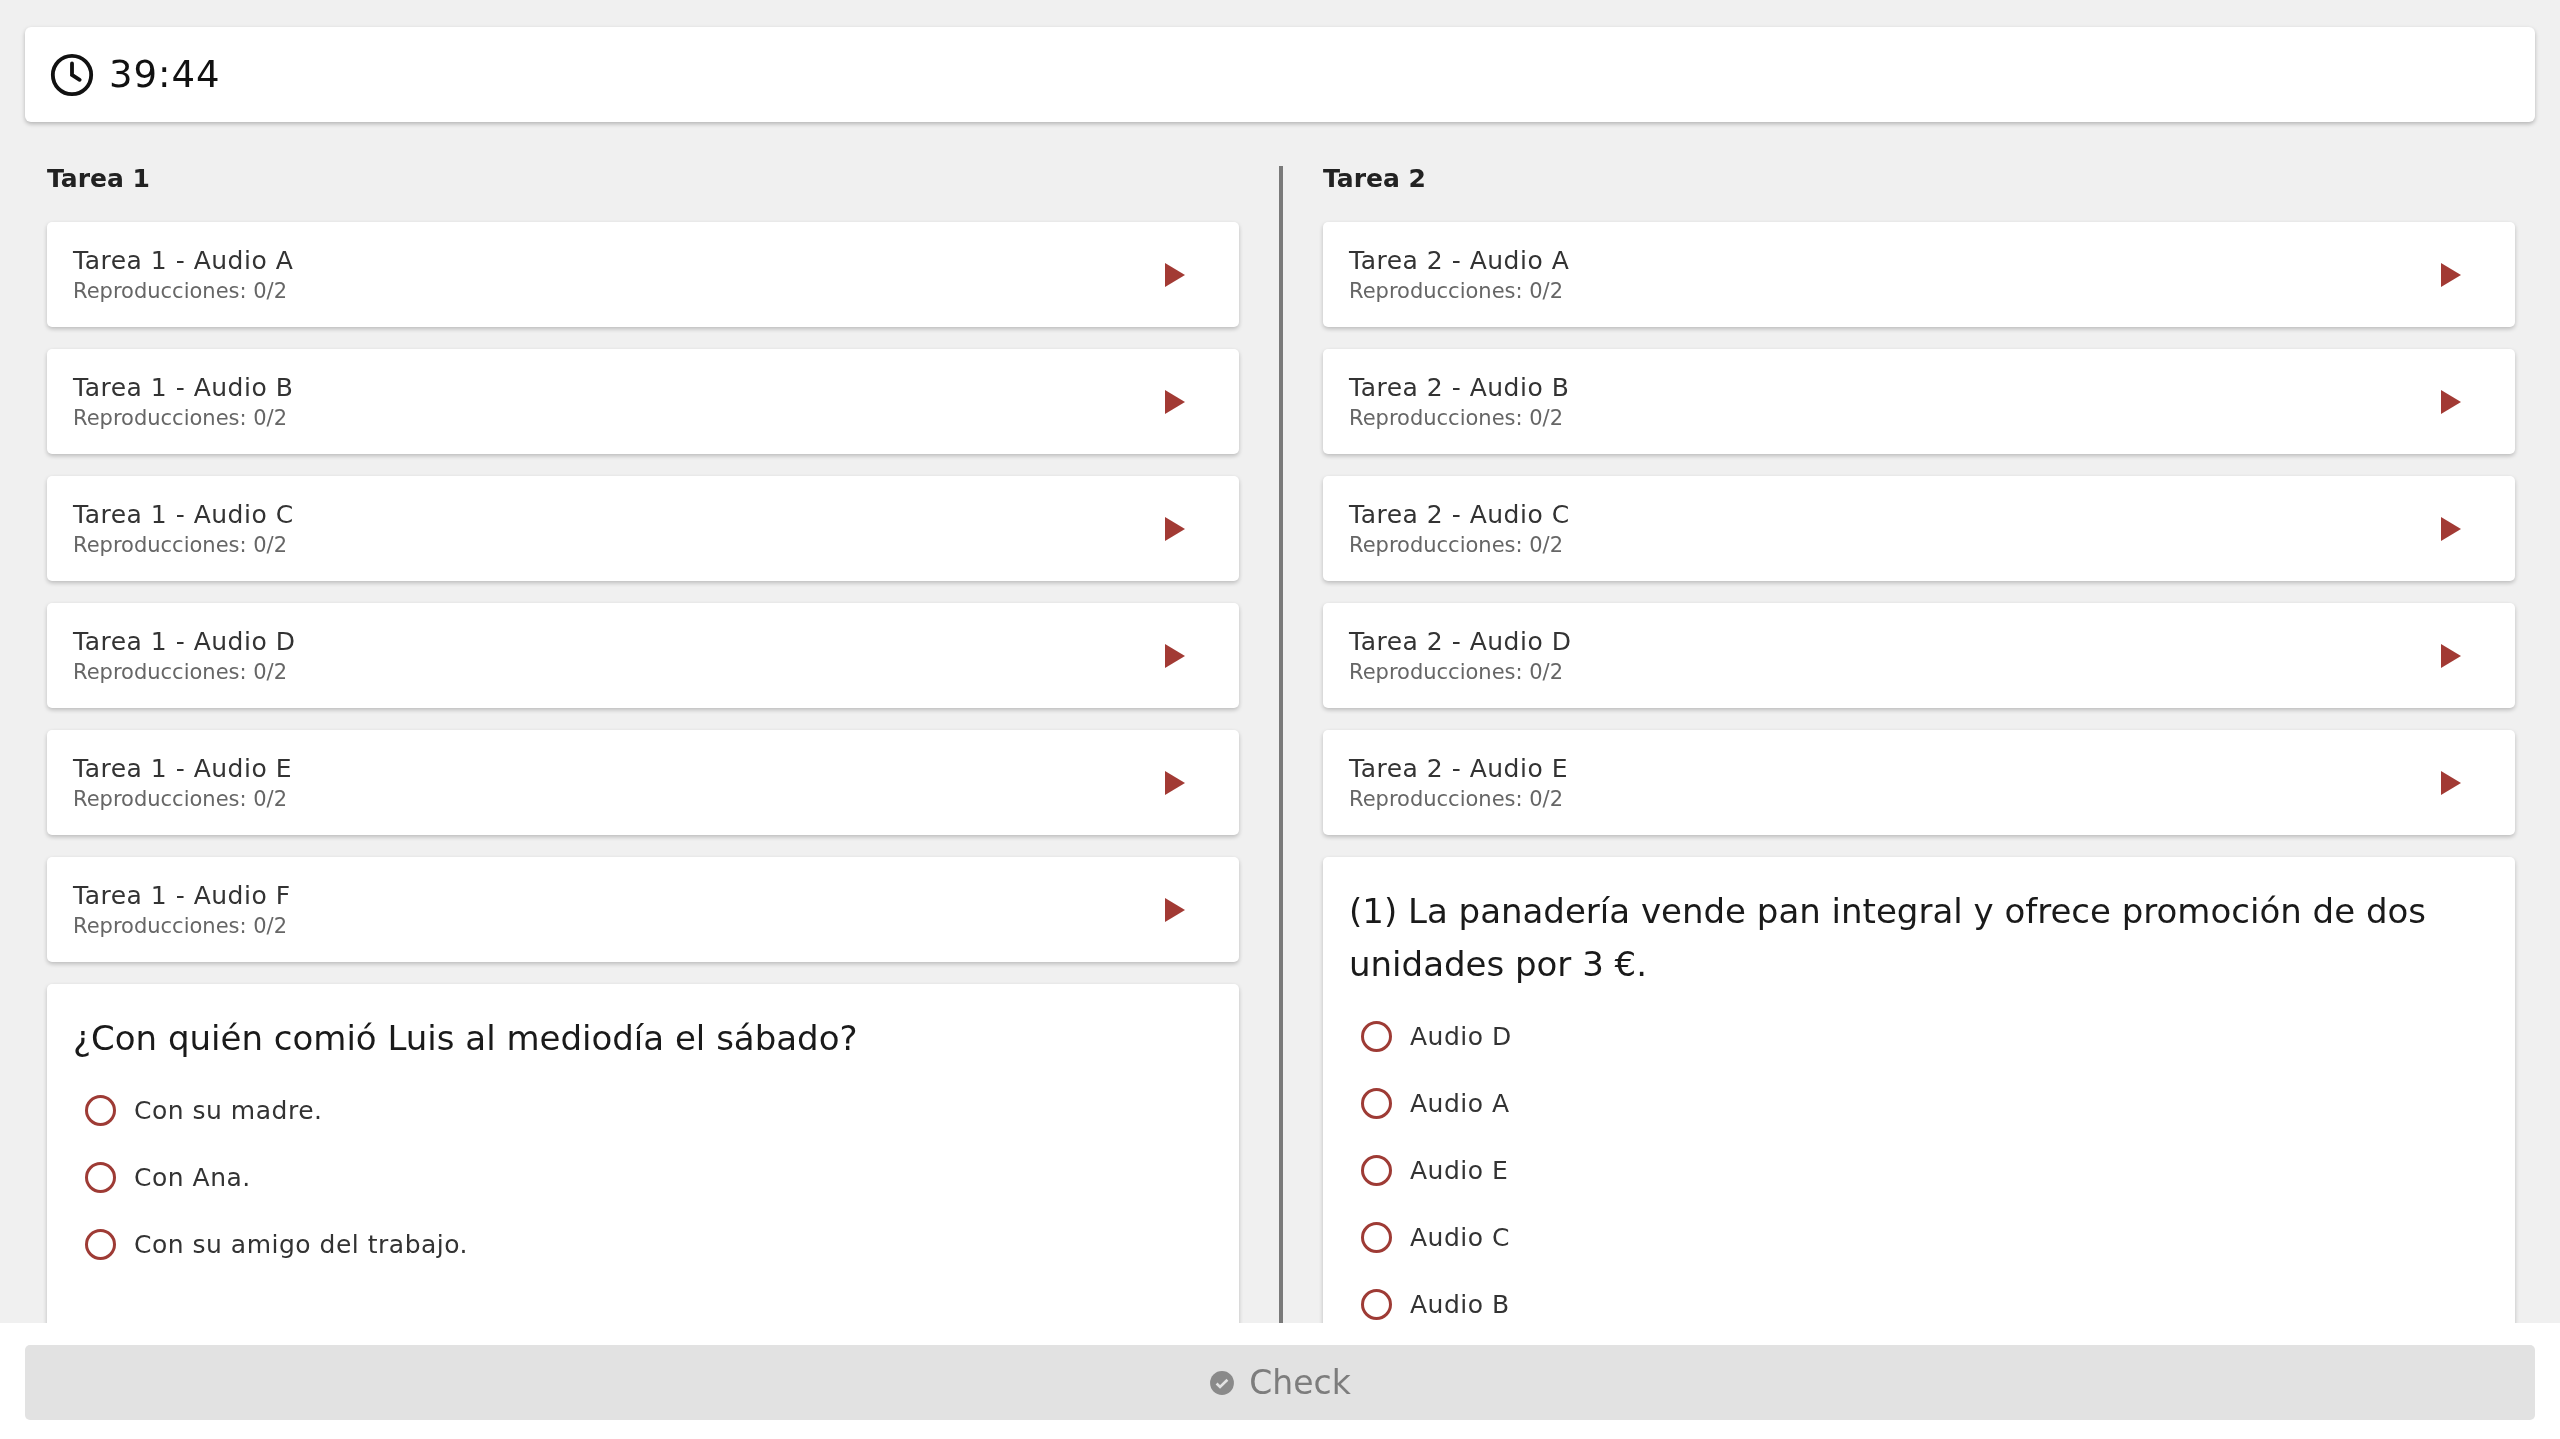 Image resolution: width=2560 pixels, height=1439 pixels. I want to click on audio-title: Tarea 1 - Audio D, so click(184, 641).